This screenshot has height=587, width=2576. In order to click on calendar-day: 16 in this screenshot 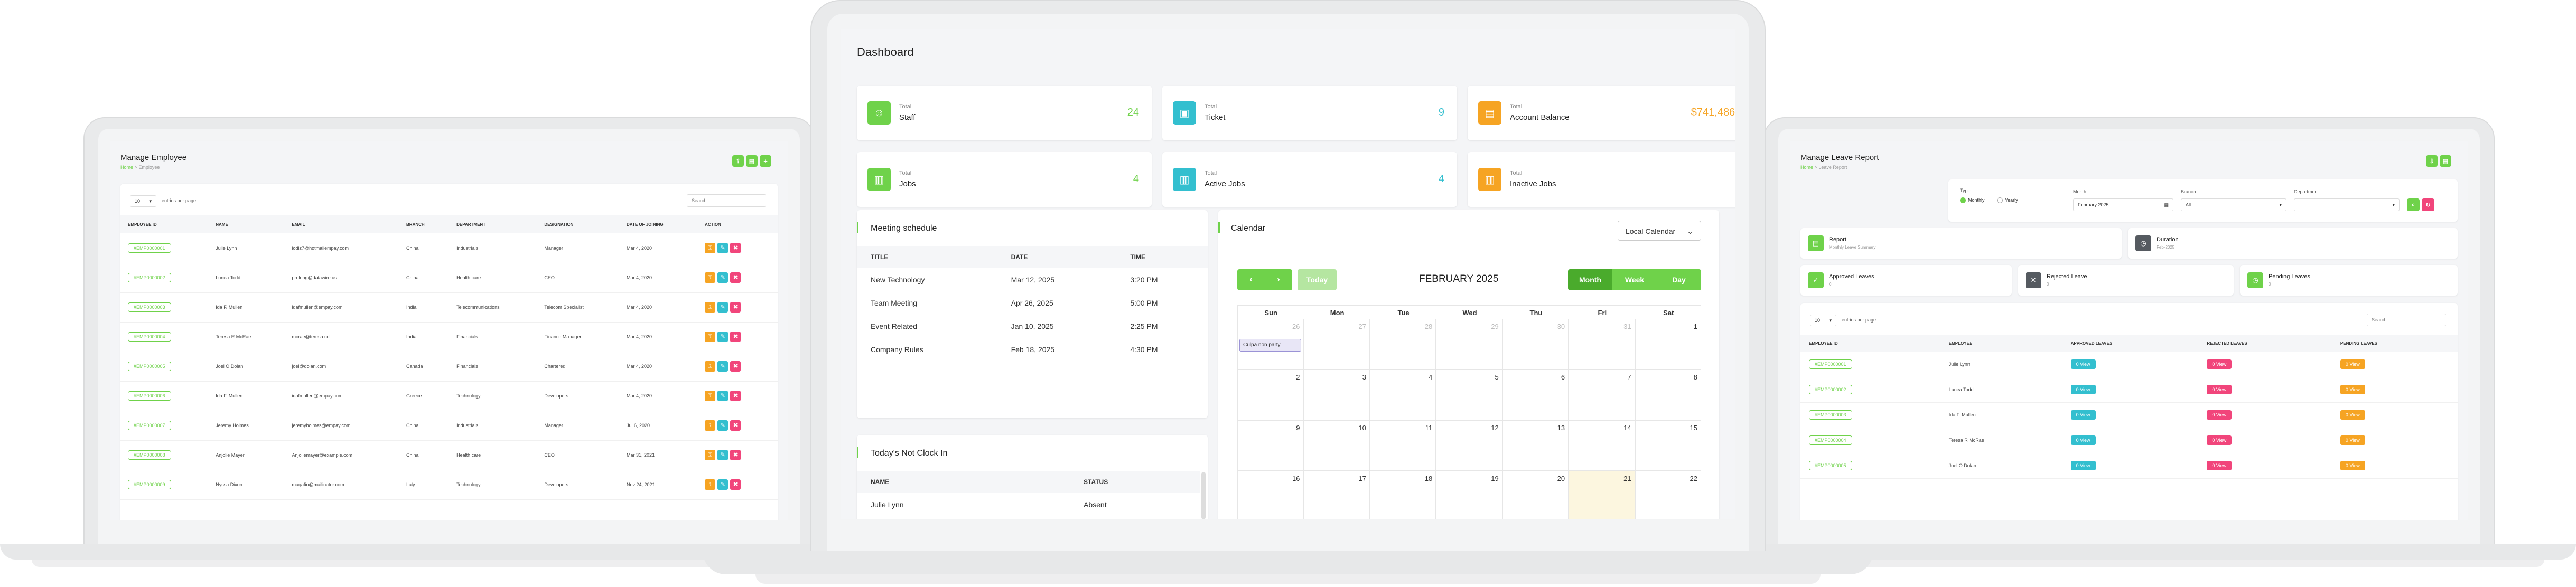, I will do `click(1270, 495)`.